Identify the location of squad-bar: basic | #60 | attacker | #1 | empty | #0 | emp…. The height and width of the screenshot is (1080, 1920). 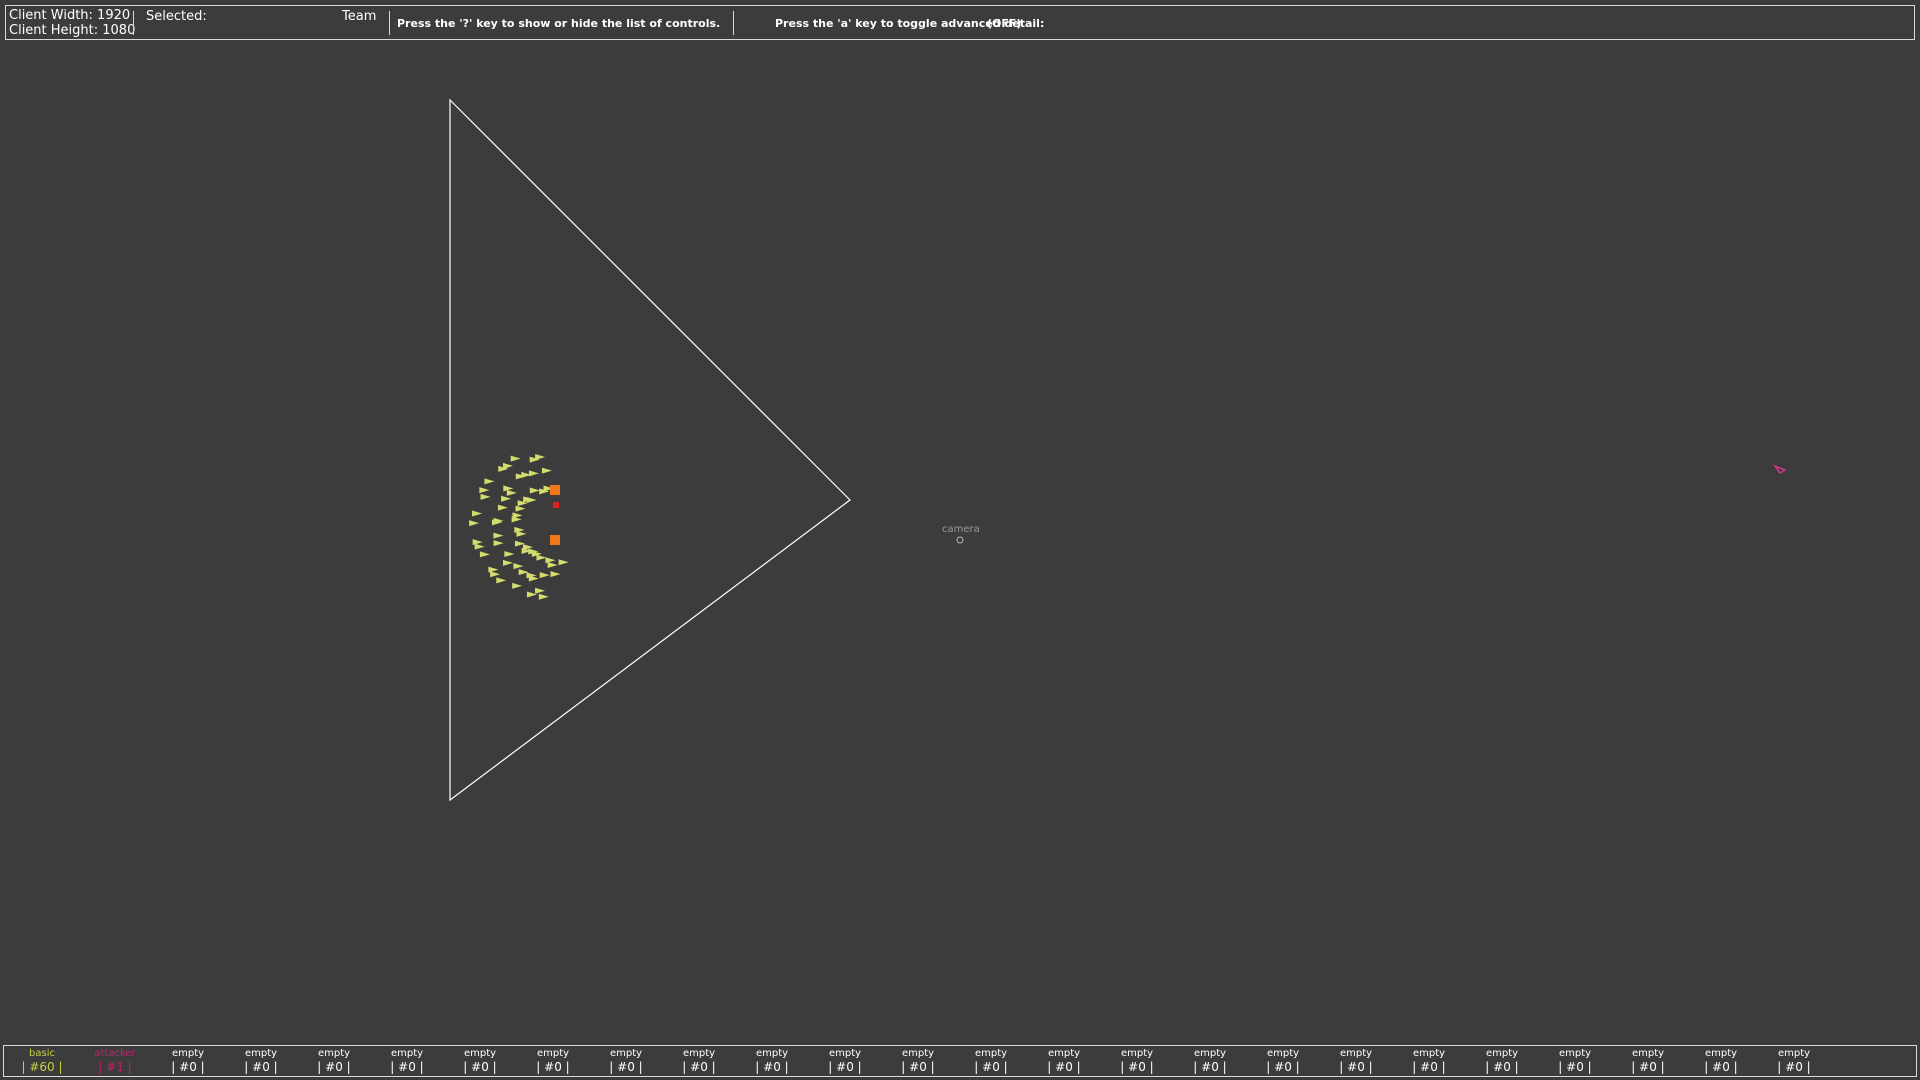
(960, 1061).